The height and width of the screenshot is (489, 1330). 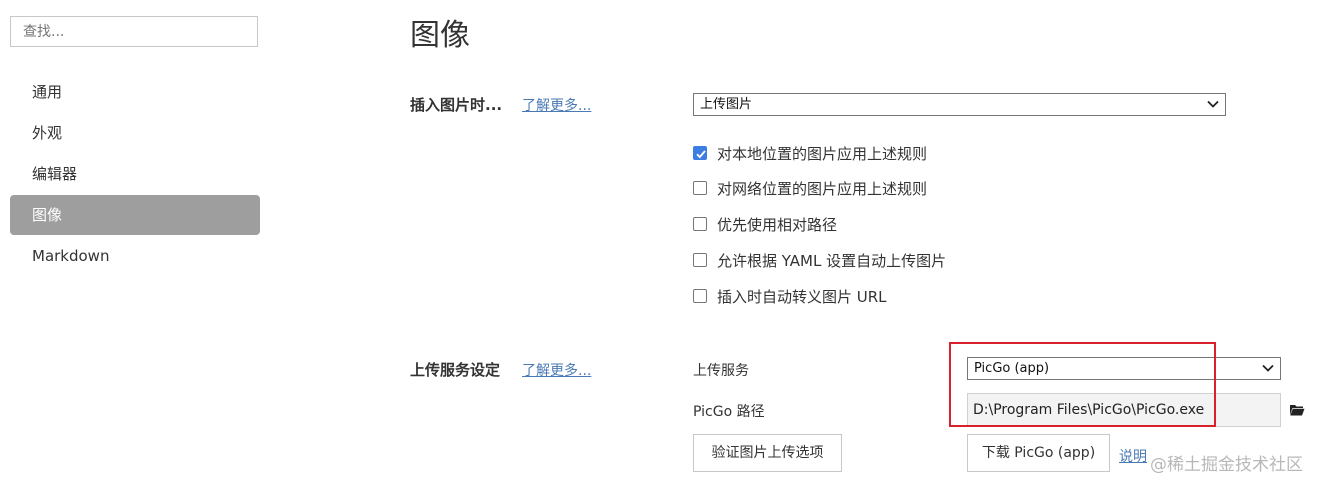 What do you see at coordinates (700, 188) in the screenshot?
I see `checkbox-network-images` at bounding box center [700, 188].